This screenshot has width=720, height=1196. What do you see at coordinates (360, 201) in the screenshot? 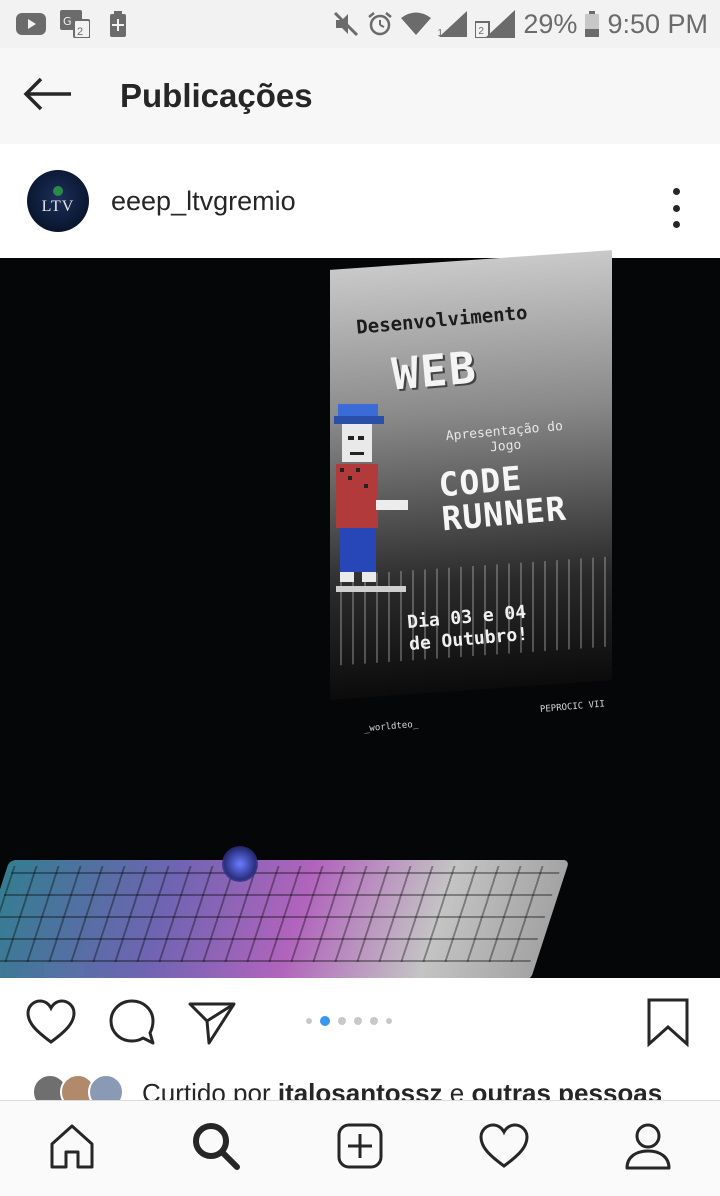
I see `post-header: LTV eeep_ltvgremio` at bounding box center [360, 201].